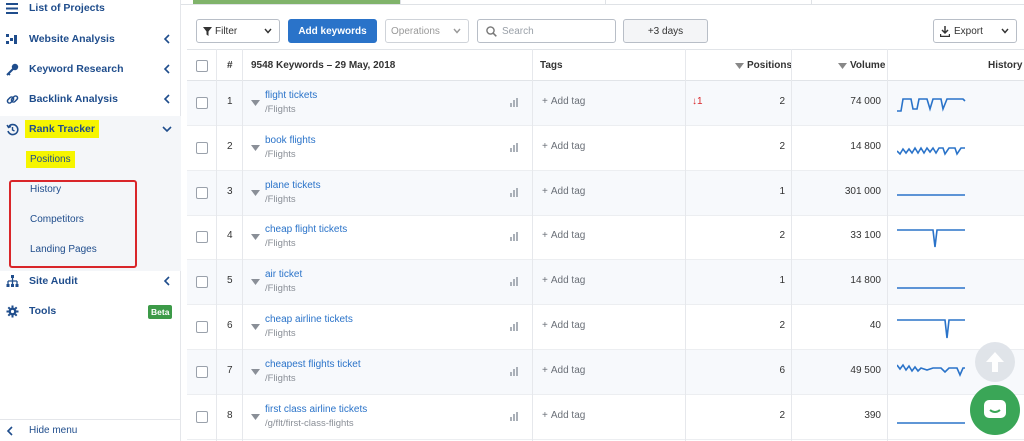 This screenshot has height=441, width=1024. I want to click on scroll-to-top-button, so click(995, 362).